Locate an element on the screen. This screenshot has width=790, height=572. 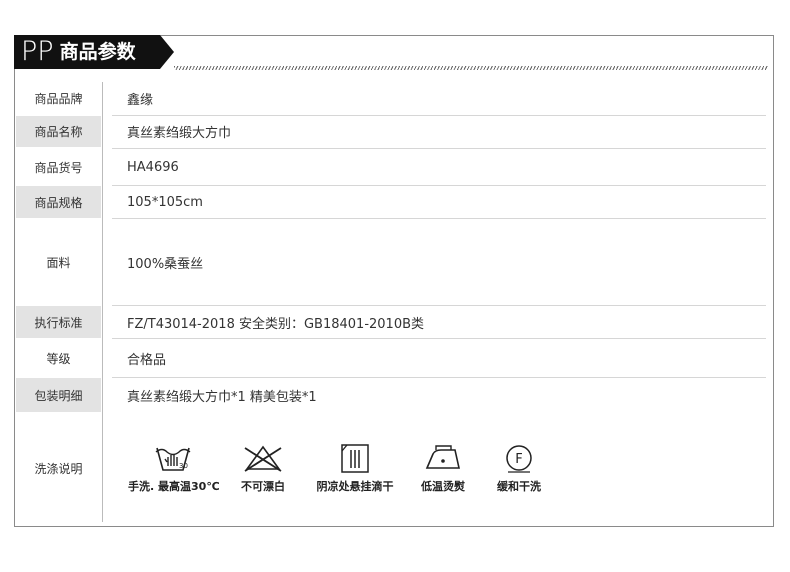
param-label: 商品名称 is located at coordinates (58, 131).